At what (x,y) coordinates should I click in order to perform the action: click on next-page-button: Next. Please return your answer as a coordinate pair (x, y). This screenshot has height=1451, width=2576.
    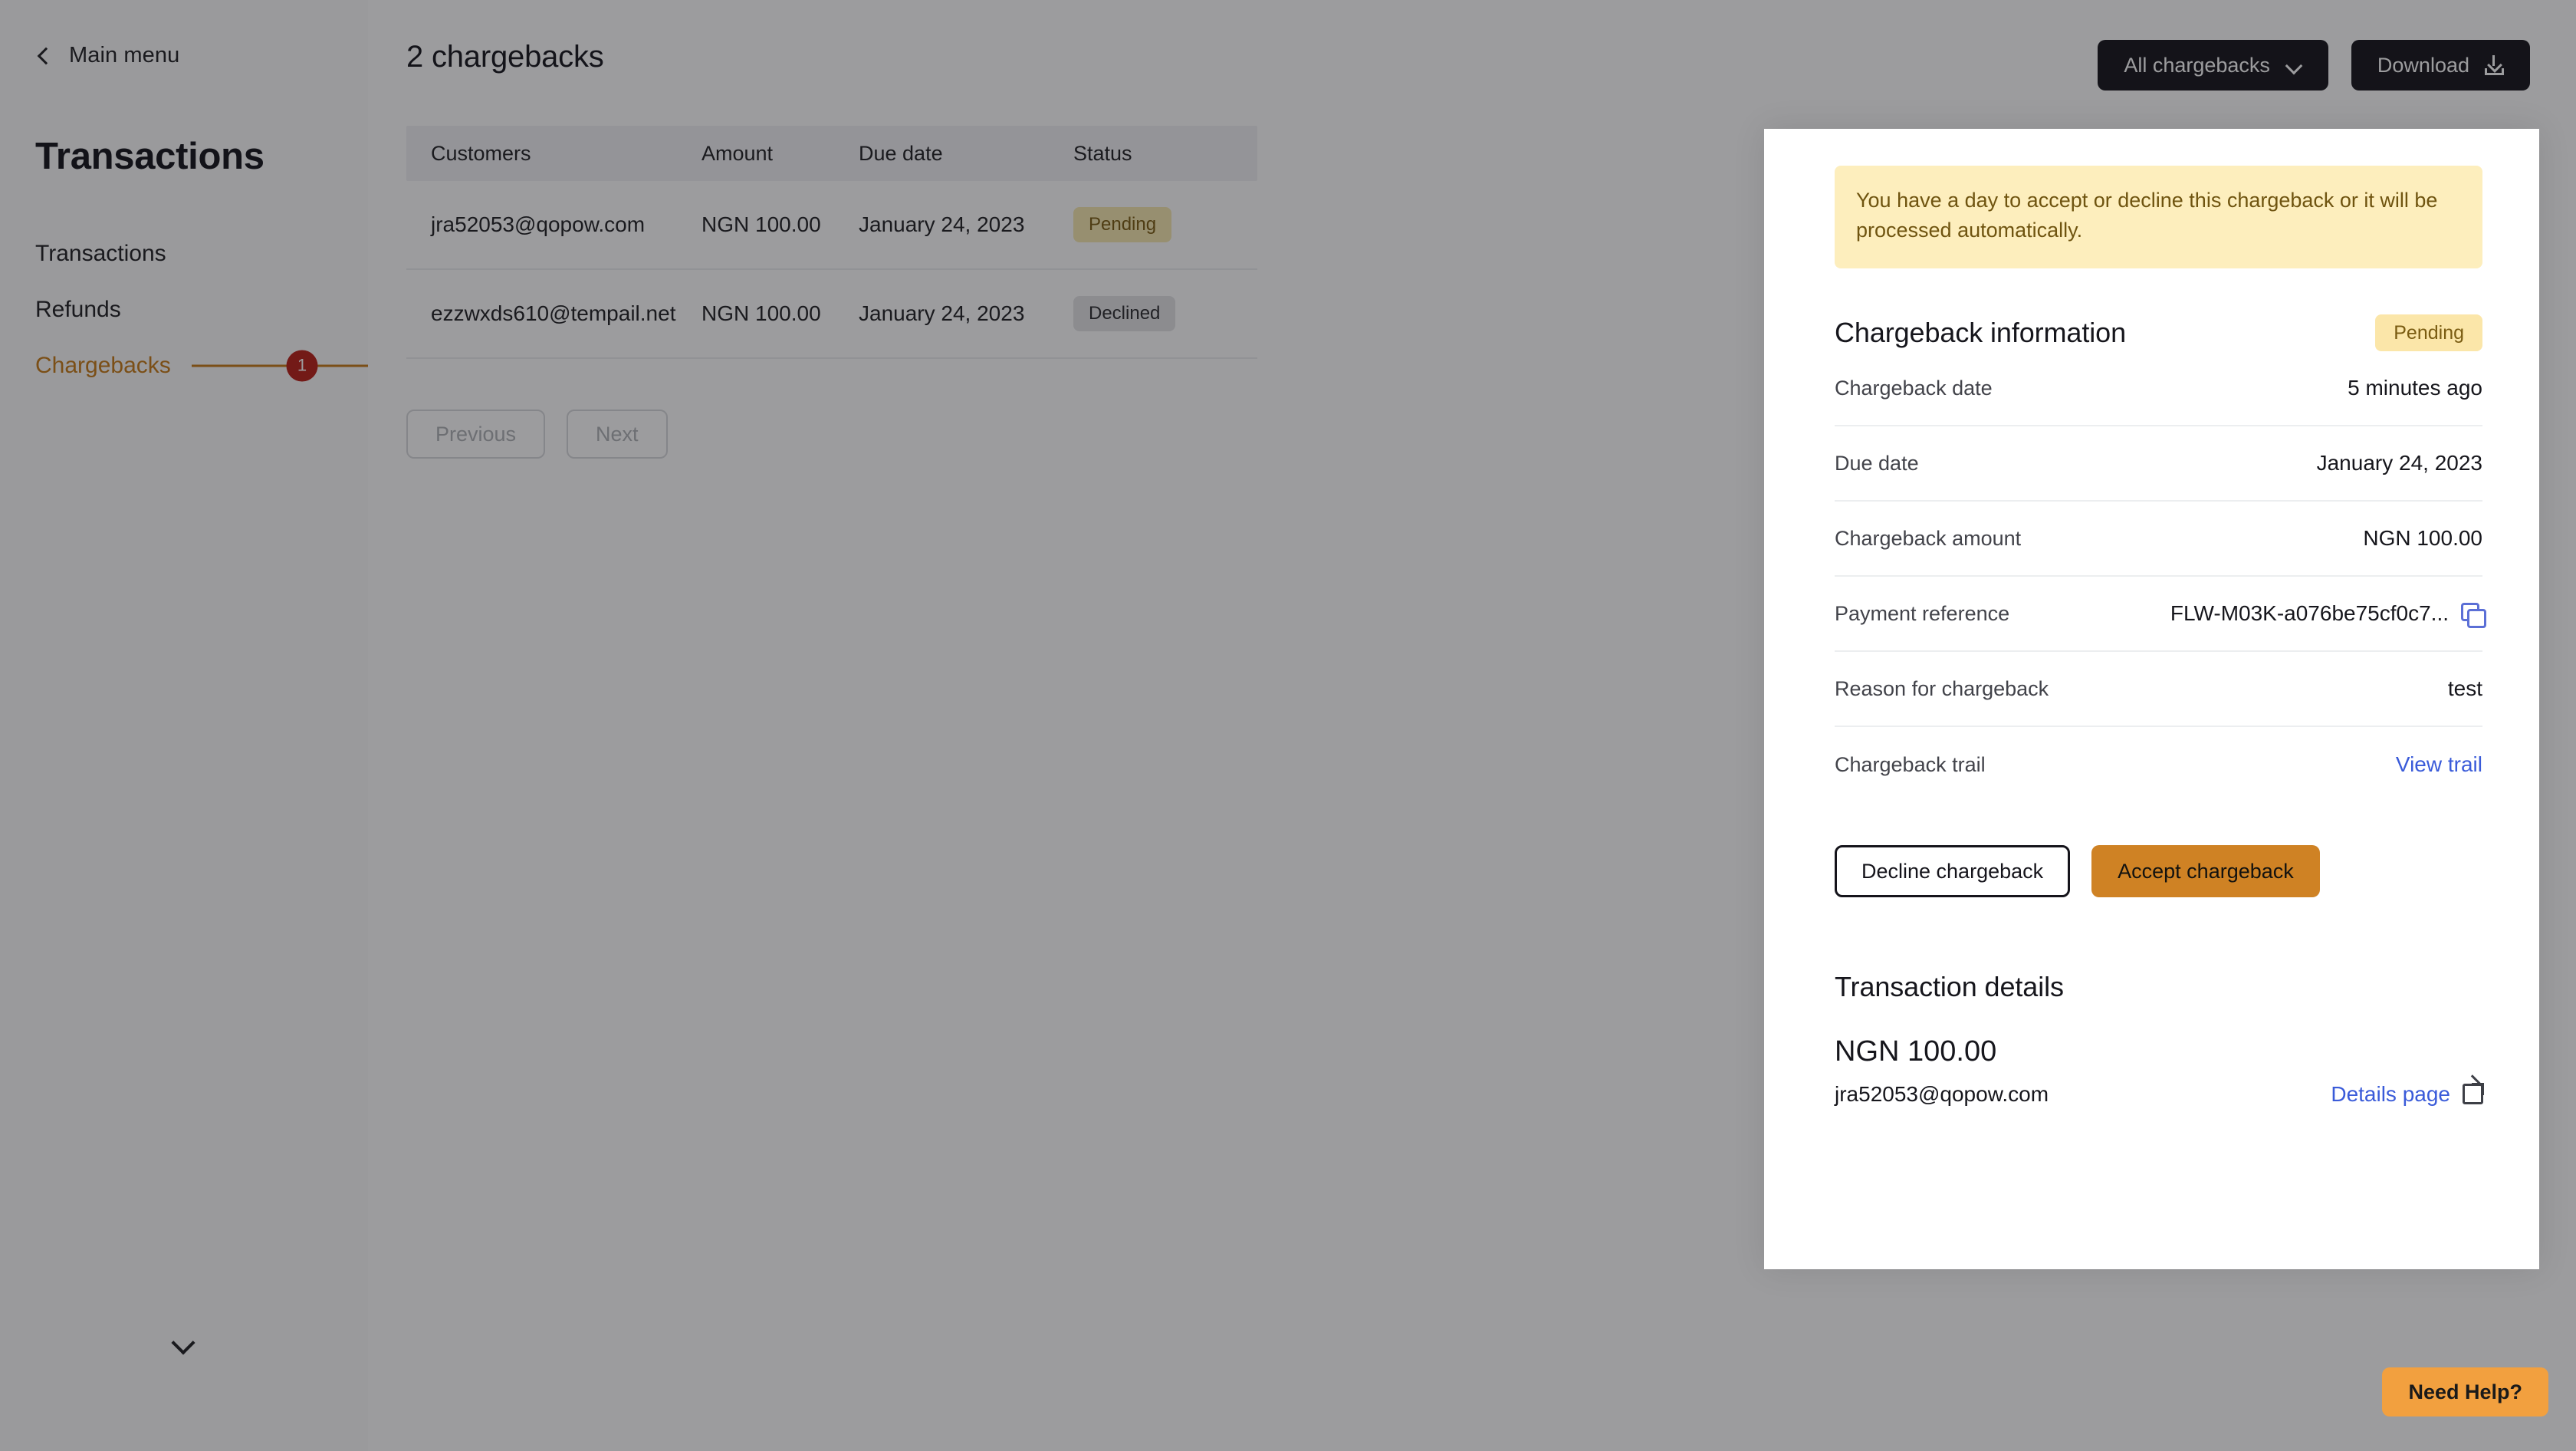
    Looking at the image, I should click on (617, 434).